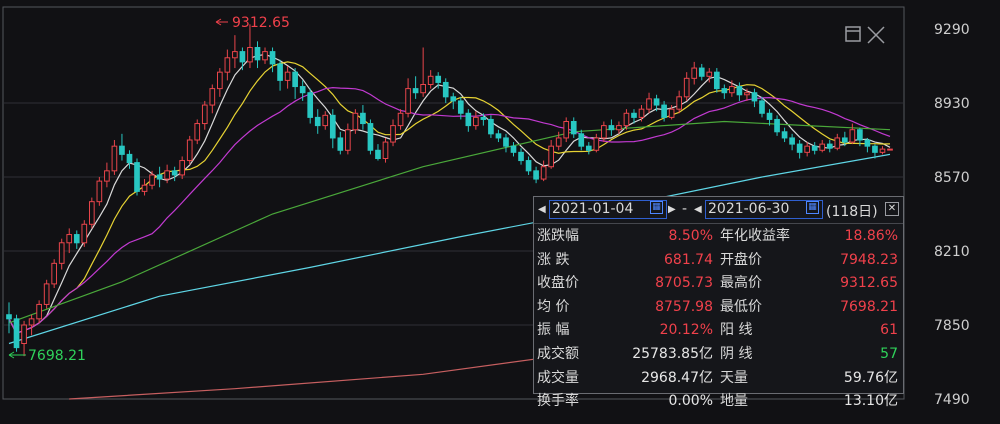 The width and height of the screenshot is (1000, 424). I want to click on end-date: 2021-06-30, so click(749, 209).